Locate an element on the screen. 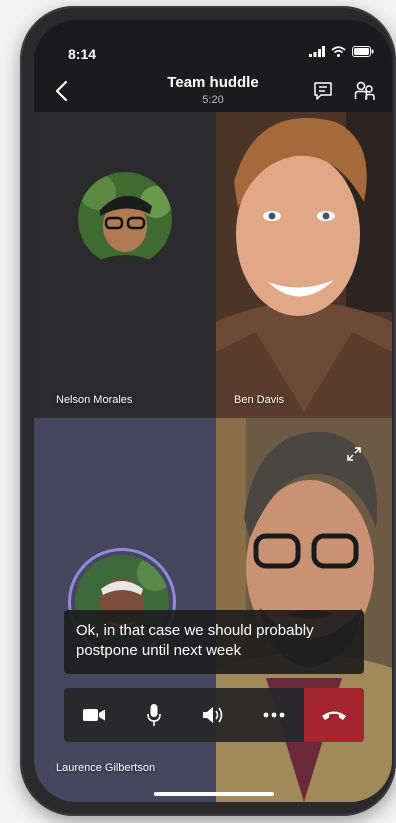  back-button is located at coordinates (61, 91).